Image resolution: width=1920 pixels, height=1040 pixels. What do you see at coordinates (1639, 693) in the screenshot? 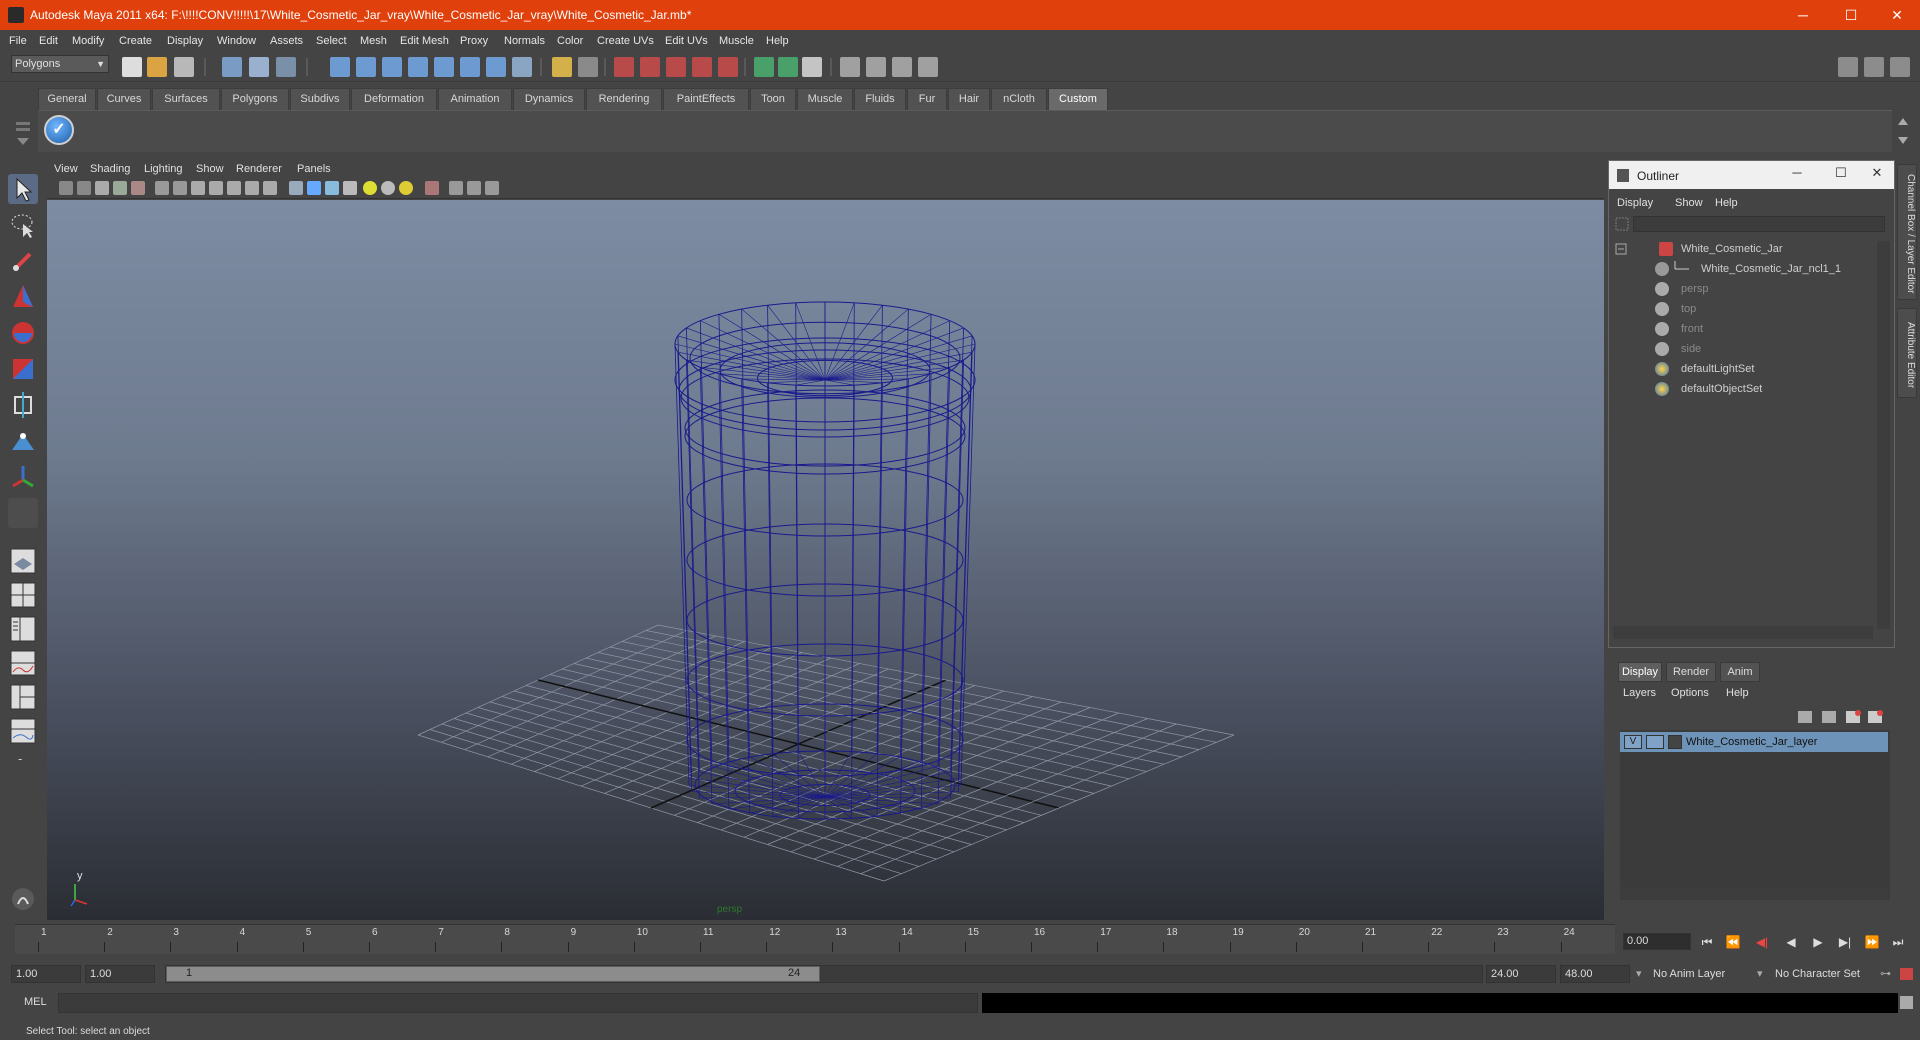
I see `layer-menu-layers: Layers` at bounding box center [1639, 693].